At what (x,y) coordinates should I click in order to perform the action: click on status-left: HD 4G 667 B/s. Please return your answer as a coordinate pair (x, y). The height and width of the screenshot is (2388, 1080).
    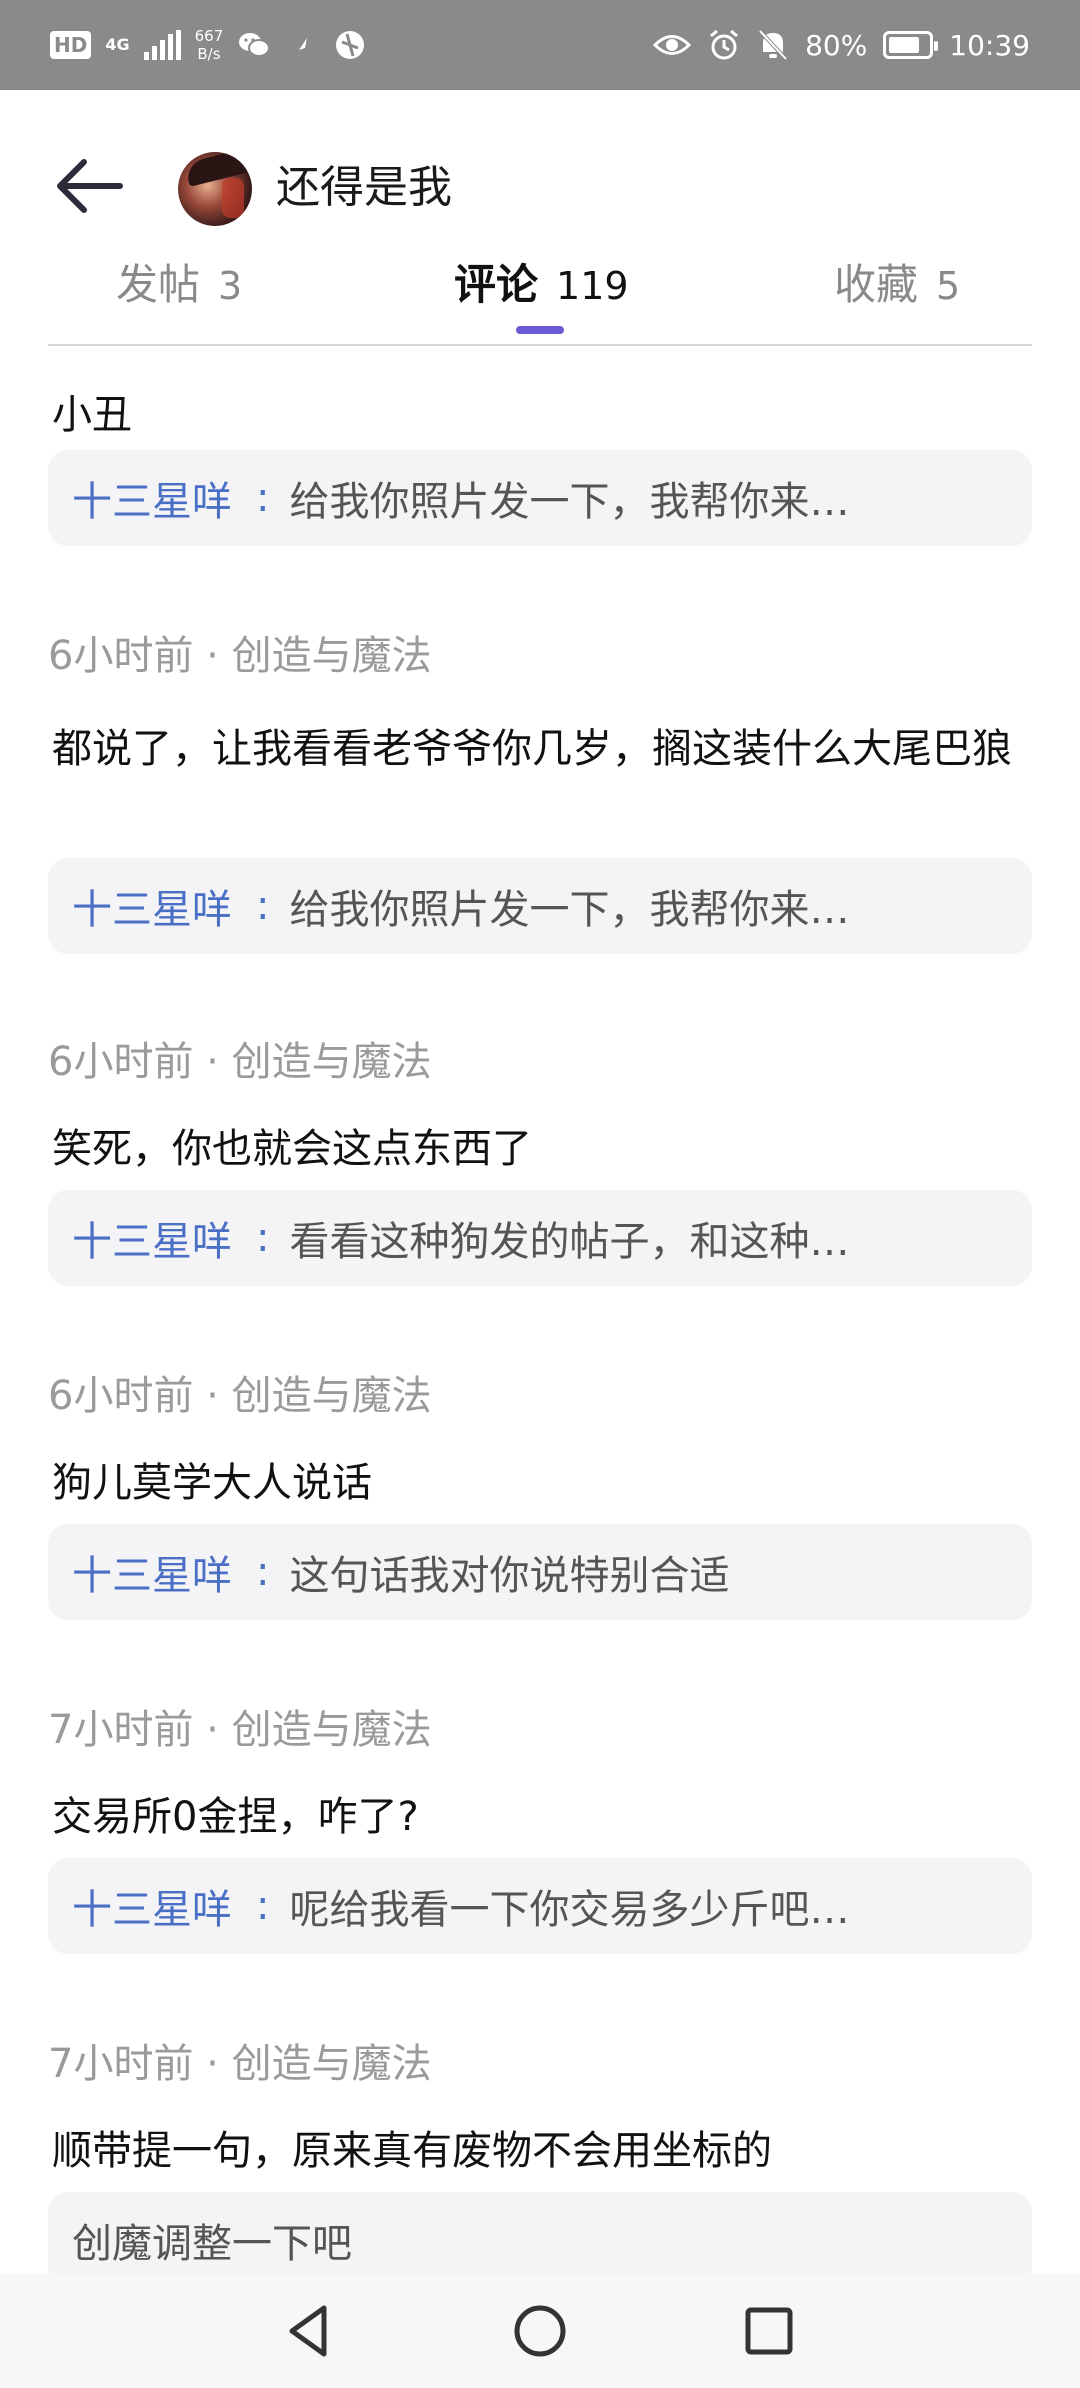
    Looking at the image, I should click on (208, 45).